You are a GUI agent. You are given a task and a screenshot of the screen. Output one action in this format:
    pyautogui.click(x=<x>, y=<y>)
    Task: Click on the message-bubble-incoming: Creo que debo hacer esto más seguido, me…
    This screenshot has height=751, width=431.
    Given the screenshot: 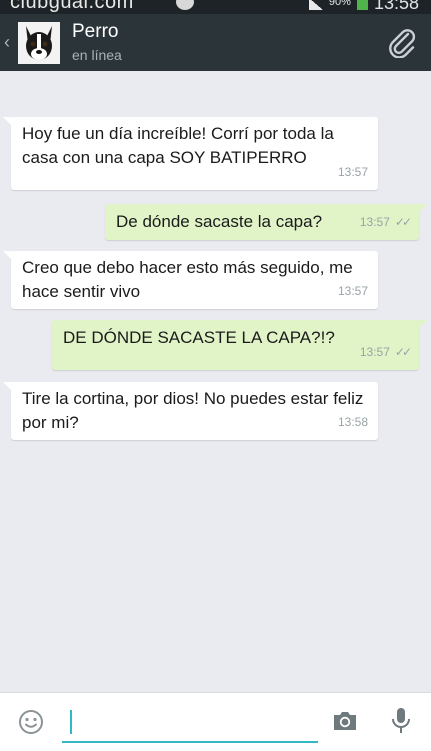 What is the action you would take?
    pyautogui.click(x=190, y=280)
    